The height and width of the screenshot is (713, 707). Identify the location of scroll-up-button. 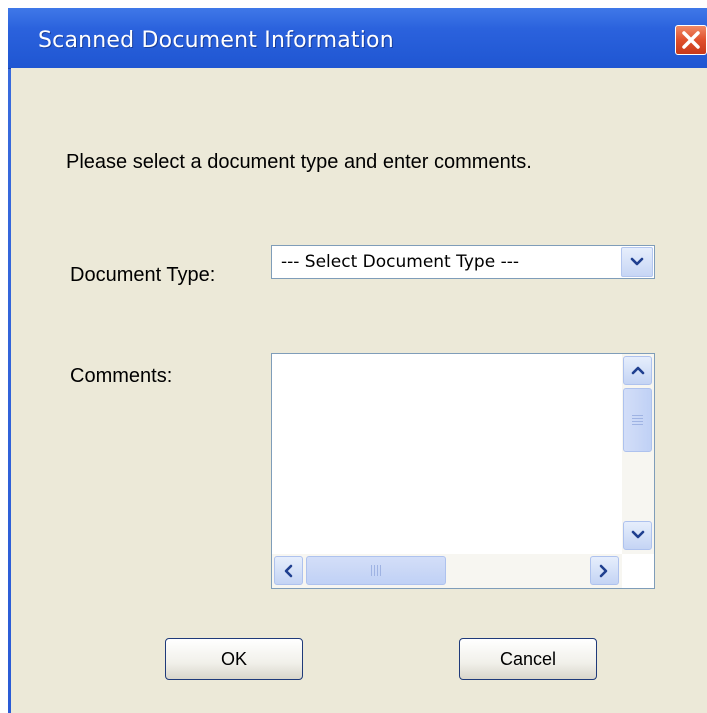
(637, 370).